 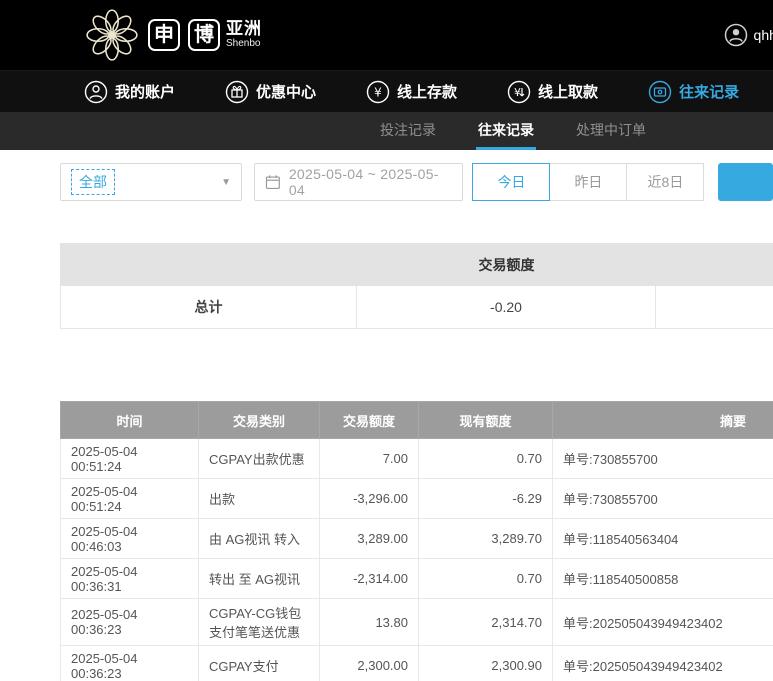 I want to click on col-header-amount: 交易额度, so click(x=369, y=420).